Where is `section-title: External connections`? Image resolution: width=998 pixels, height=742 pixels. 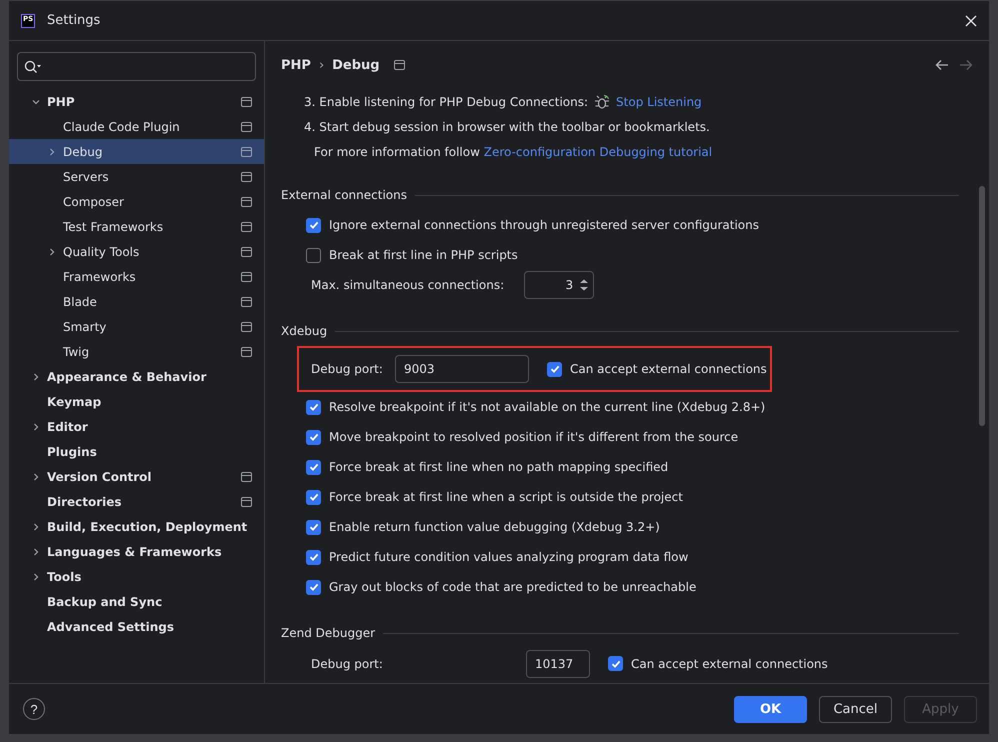
section-title: External connections is located at coordinates (344, 195).